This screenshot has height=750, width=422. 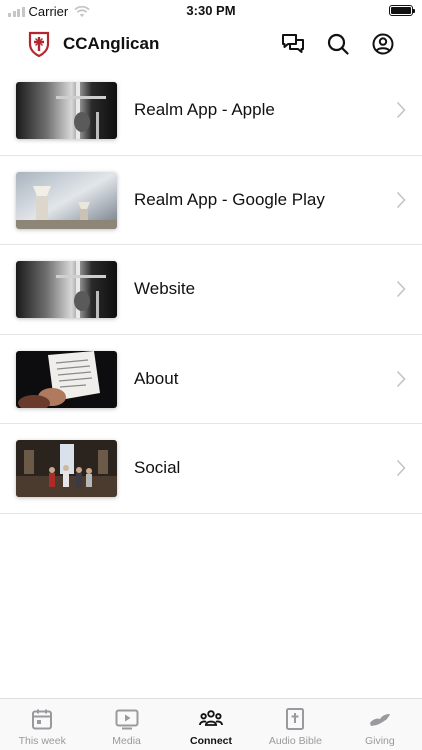 I want to click on tab-this-week: This week, so click(x=42, y=724).